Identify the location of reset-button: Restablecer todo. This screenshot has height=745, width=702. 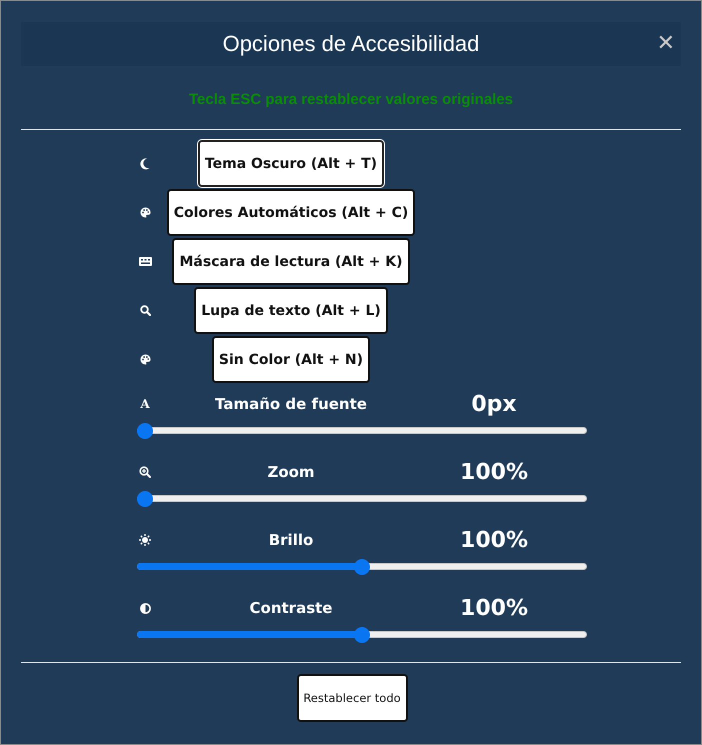
(352, 698).